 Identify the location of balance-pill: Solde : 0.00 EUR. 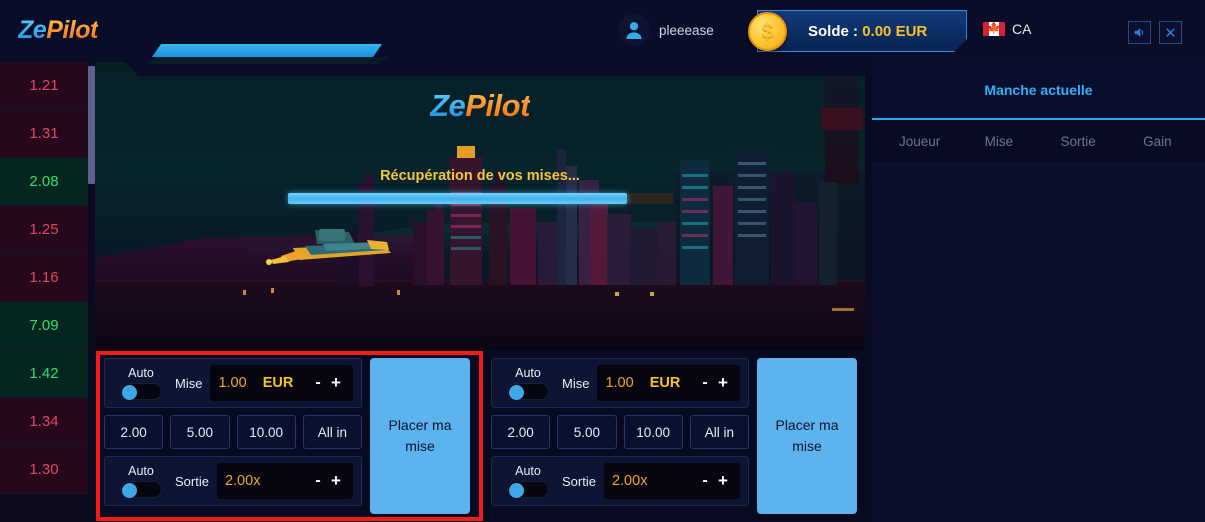
(862, 31).